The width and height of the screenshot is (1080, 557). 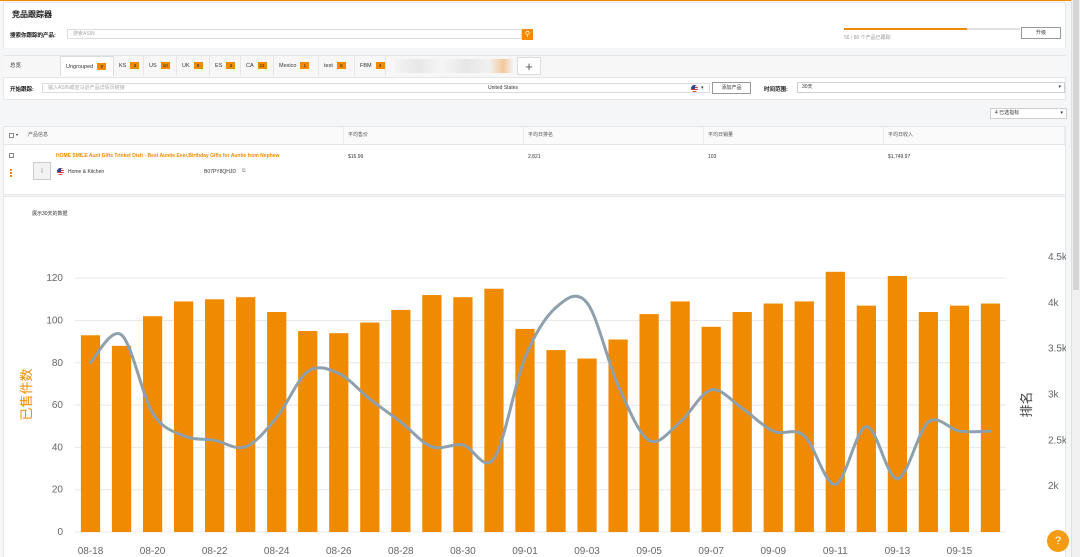 I want to click on x-tick-label: 08-18, so click(x=91, y=551).